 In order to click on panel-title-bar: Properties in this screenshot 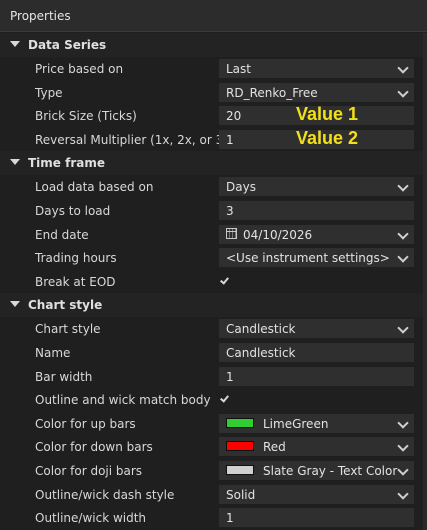, I will do `click(213, 16)`.